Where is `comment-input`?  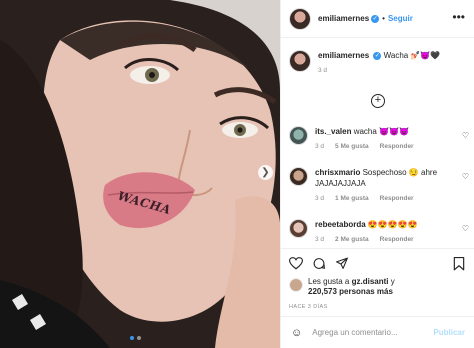
comment-input is located at coordinates (367, 332).